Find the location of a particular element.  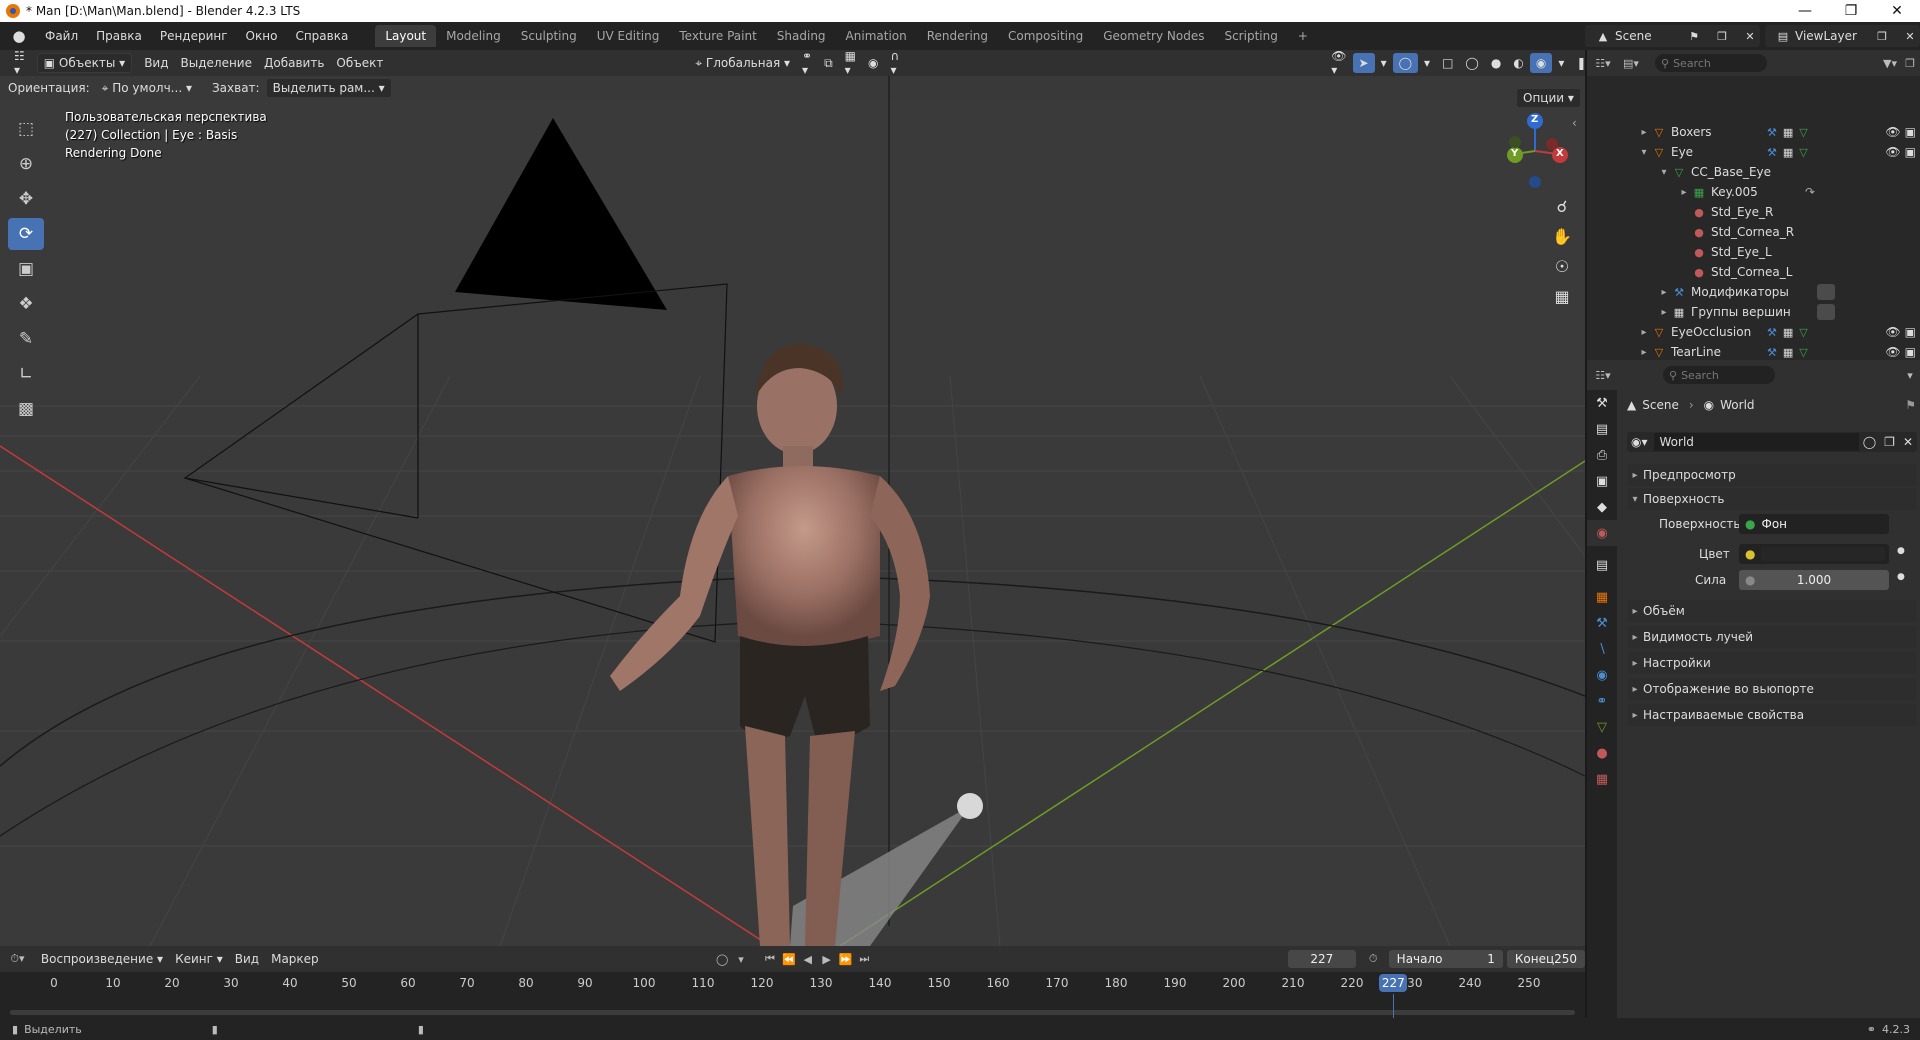

timeline-scrollbar is located at coordinates (792, 1012).